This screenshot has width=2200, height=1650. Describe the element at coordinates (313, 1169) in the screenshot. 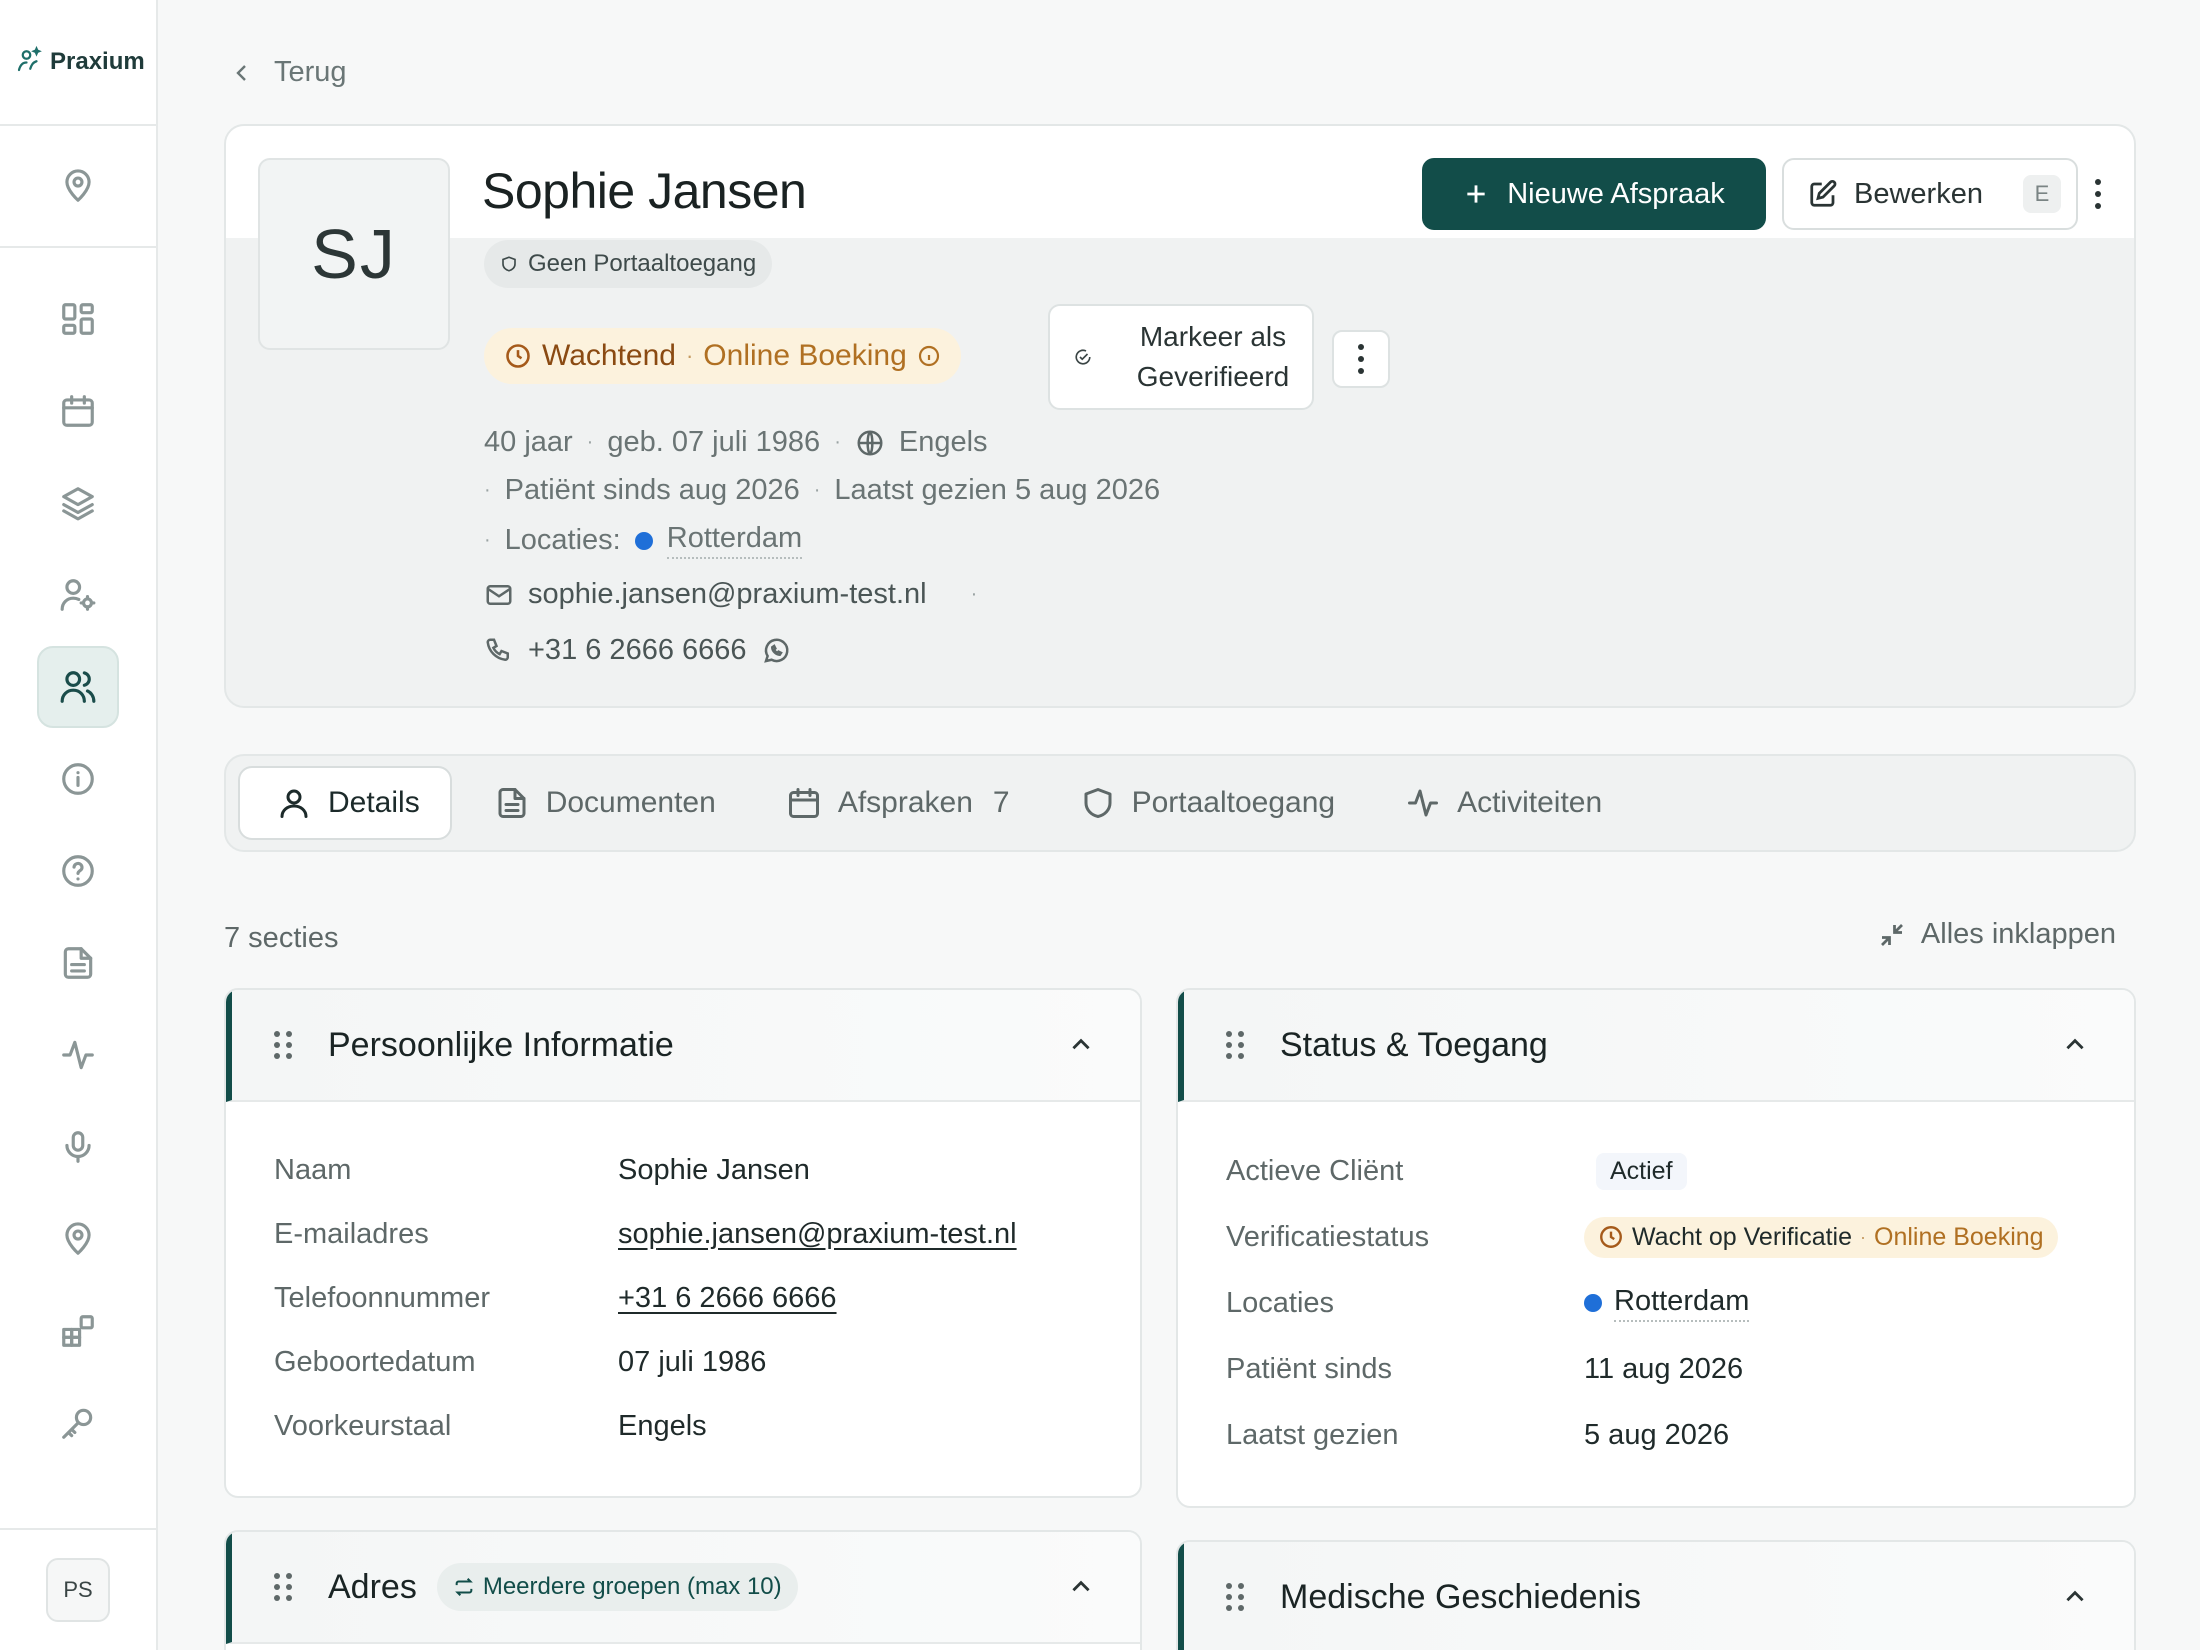

I see `row-label: Naam` at that location.